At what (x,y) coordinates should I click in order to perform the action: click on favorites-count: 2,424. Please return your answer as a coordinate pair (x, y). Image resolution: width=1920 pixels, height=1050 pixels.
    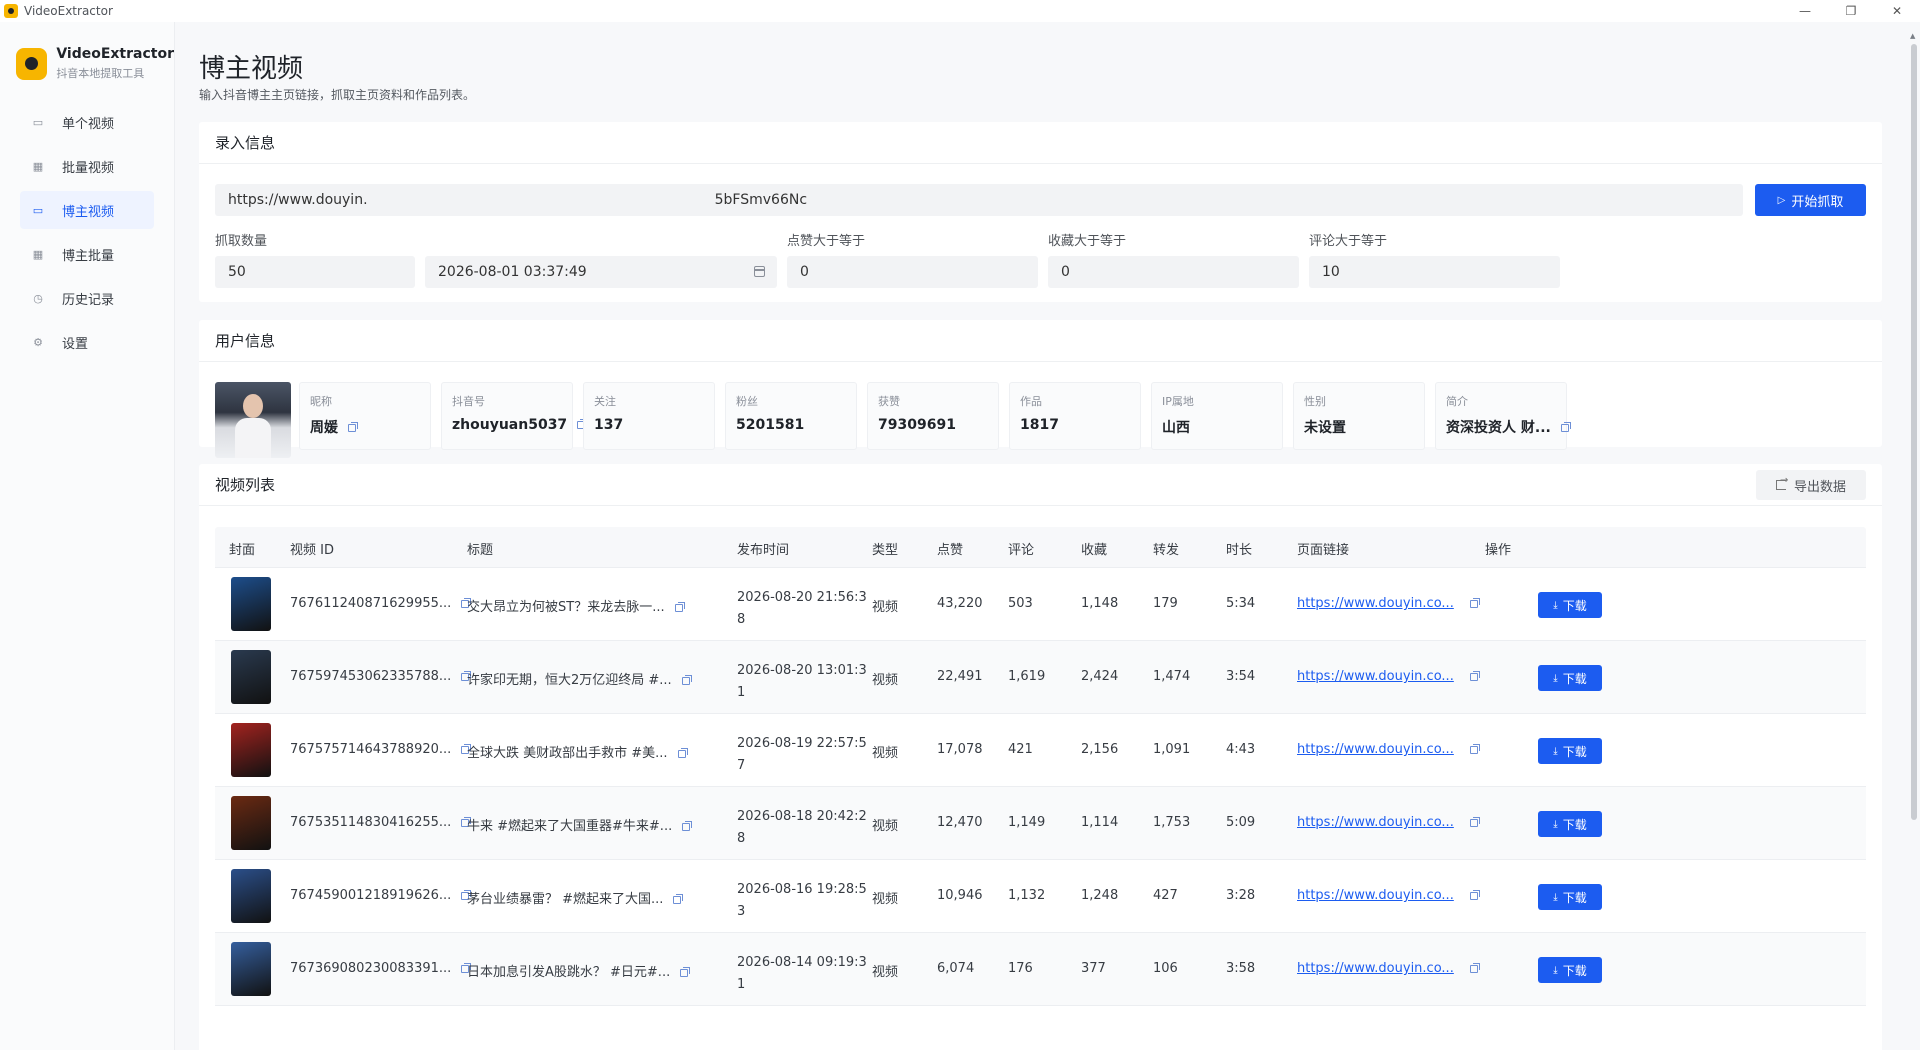
    Looking at the image, I should click on (1100, 676).